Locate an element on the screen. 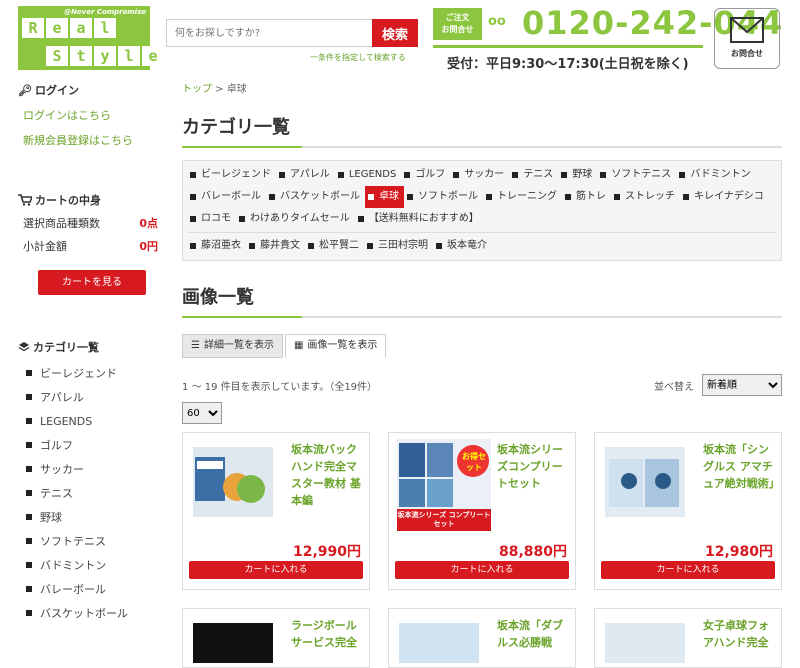 Image resolution: width=800 pixels, height=668 pixels. tab-detail-list: ☰ 詳細一覧を表示 is located at coordinates (232, 346).